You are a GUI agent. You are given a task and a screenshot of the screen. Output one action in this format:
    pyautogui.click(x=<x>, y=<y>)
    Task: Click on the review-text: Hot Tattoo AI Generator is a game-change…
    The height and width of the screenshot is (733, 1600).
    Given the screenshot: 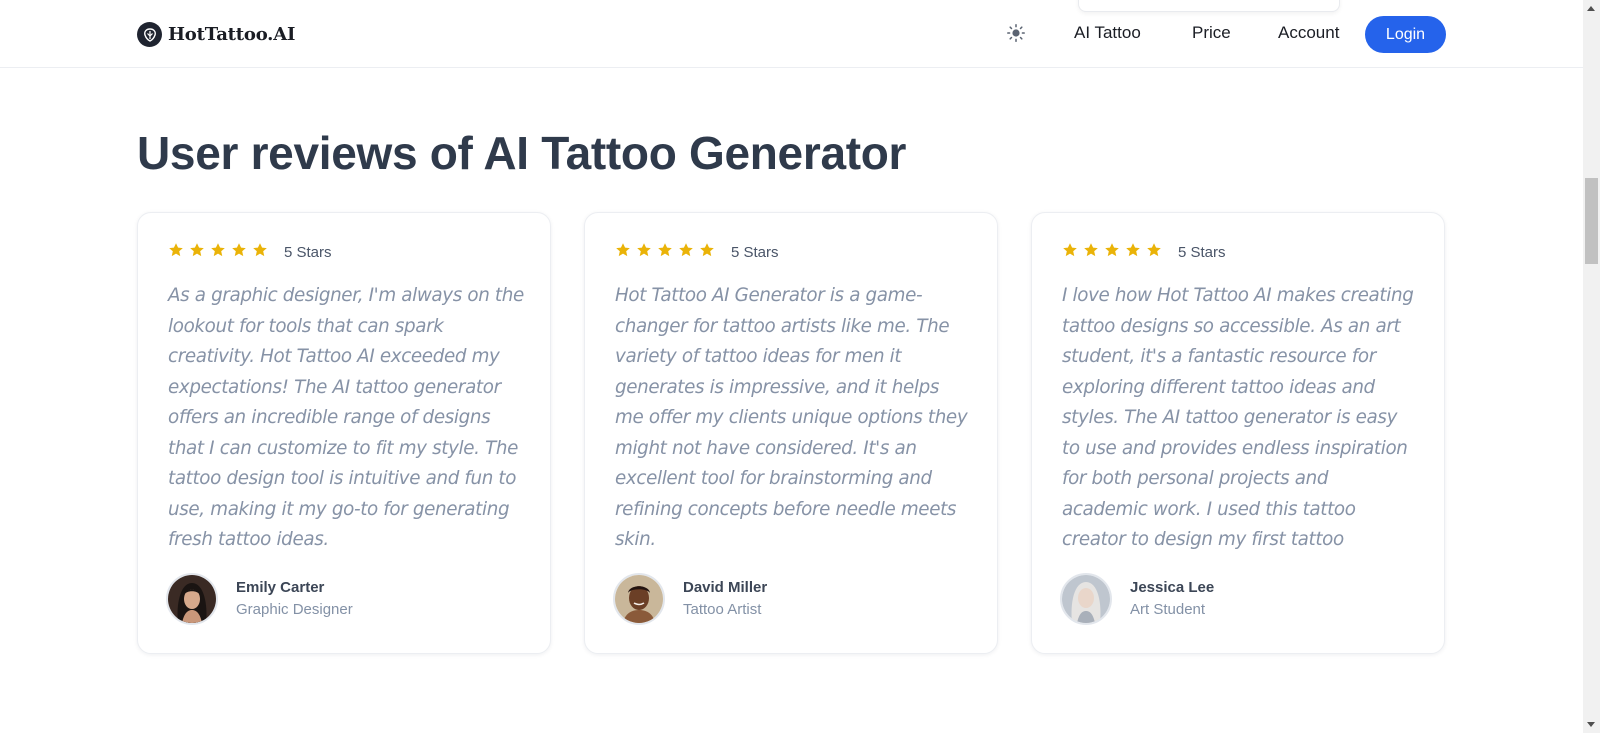 What is the action you would take?
    pyautogui.click(x=791, y=417)
    